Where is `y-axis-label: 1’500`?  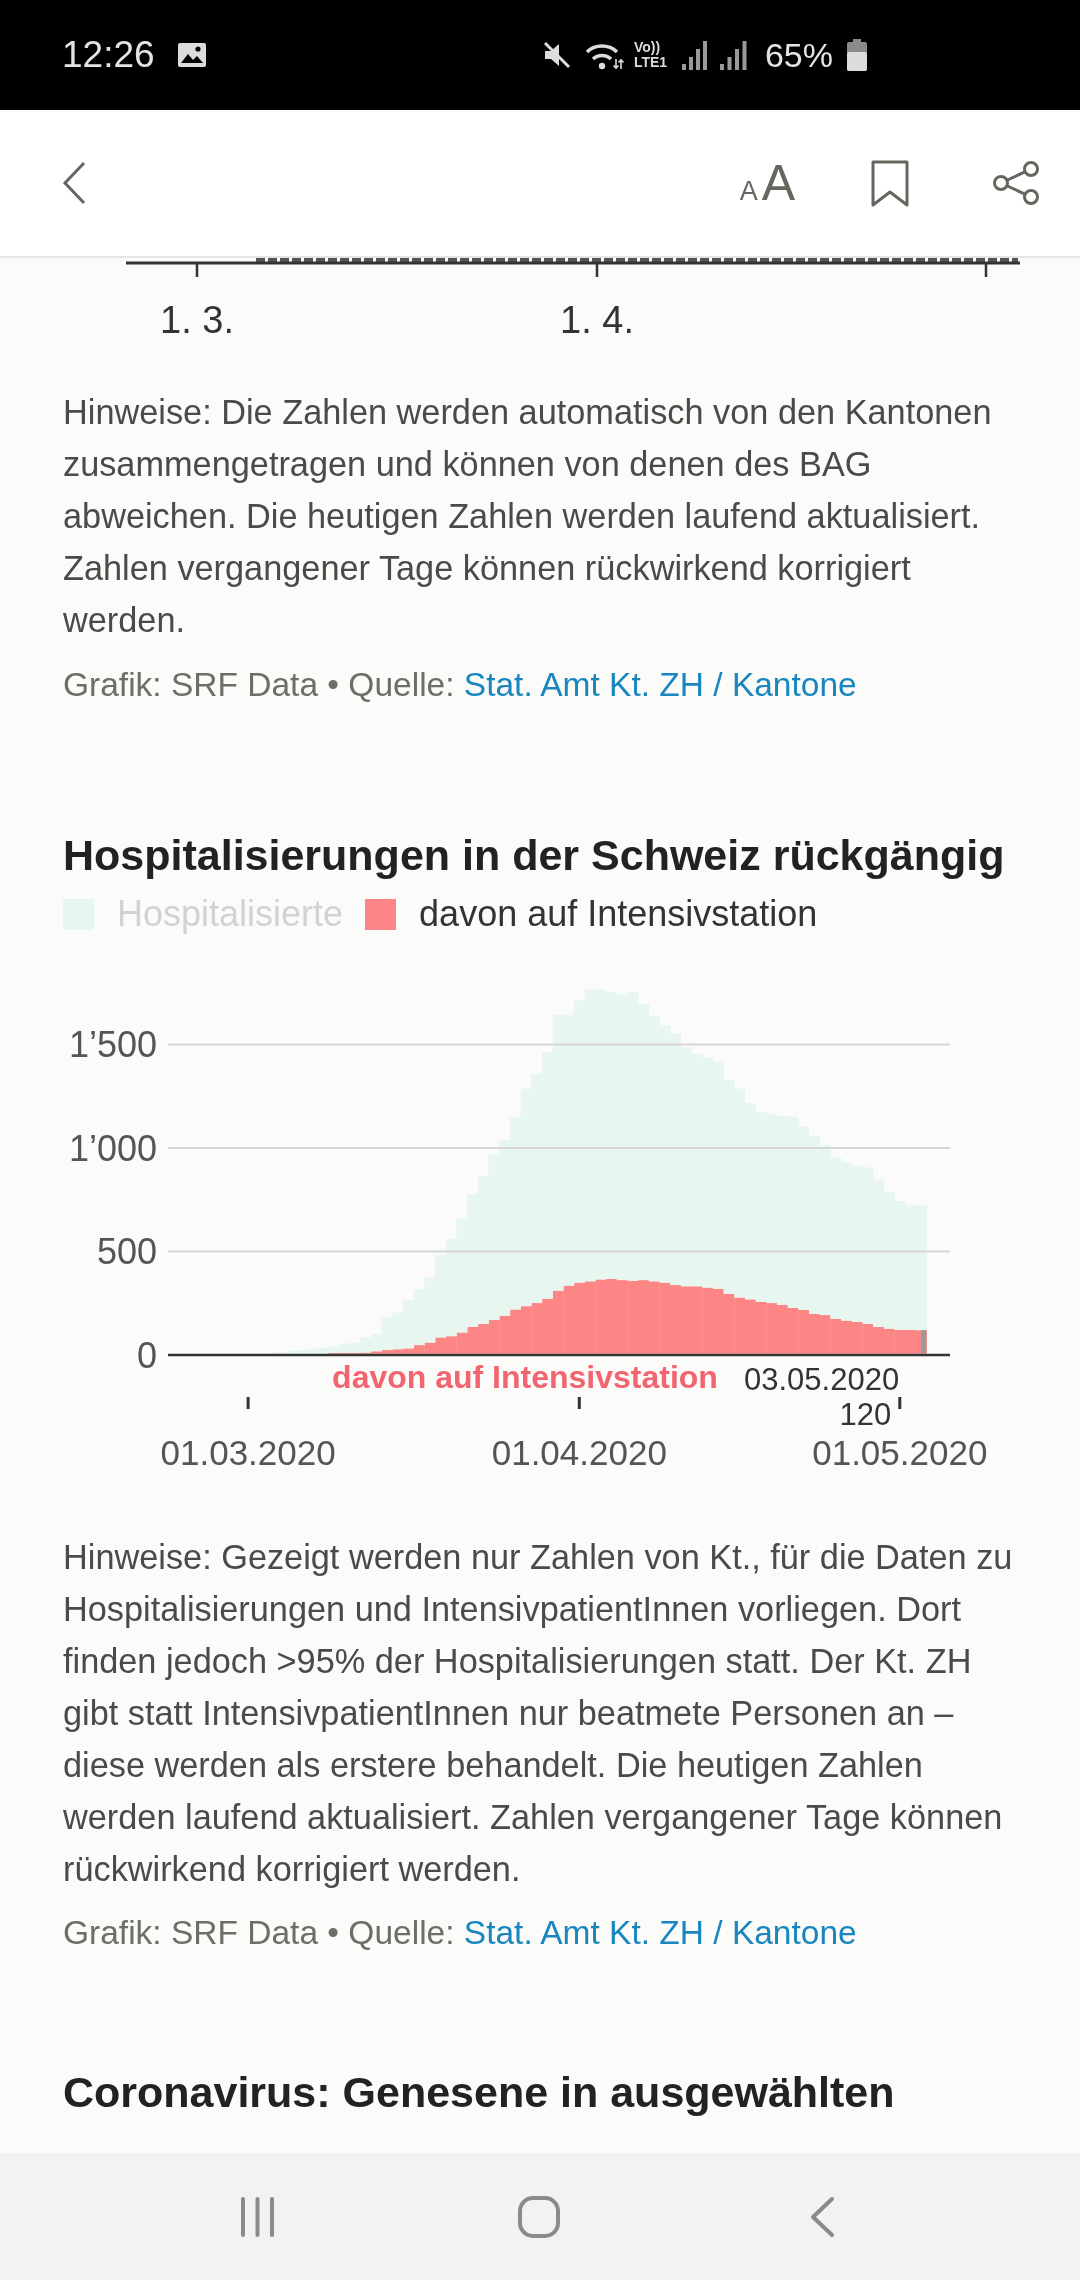 y-axis-label: 1’500 is located at coordinates (112, 1045).